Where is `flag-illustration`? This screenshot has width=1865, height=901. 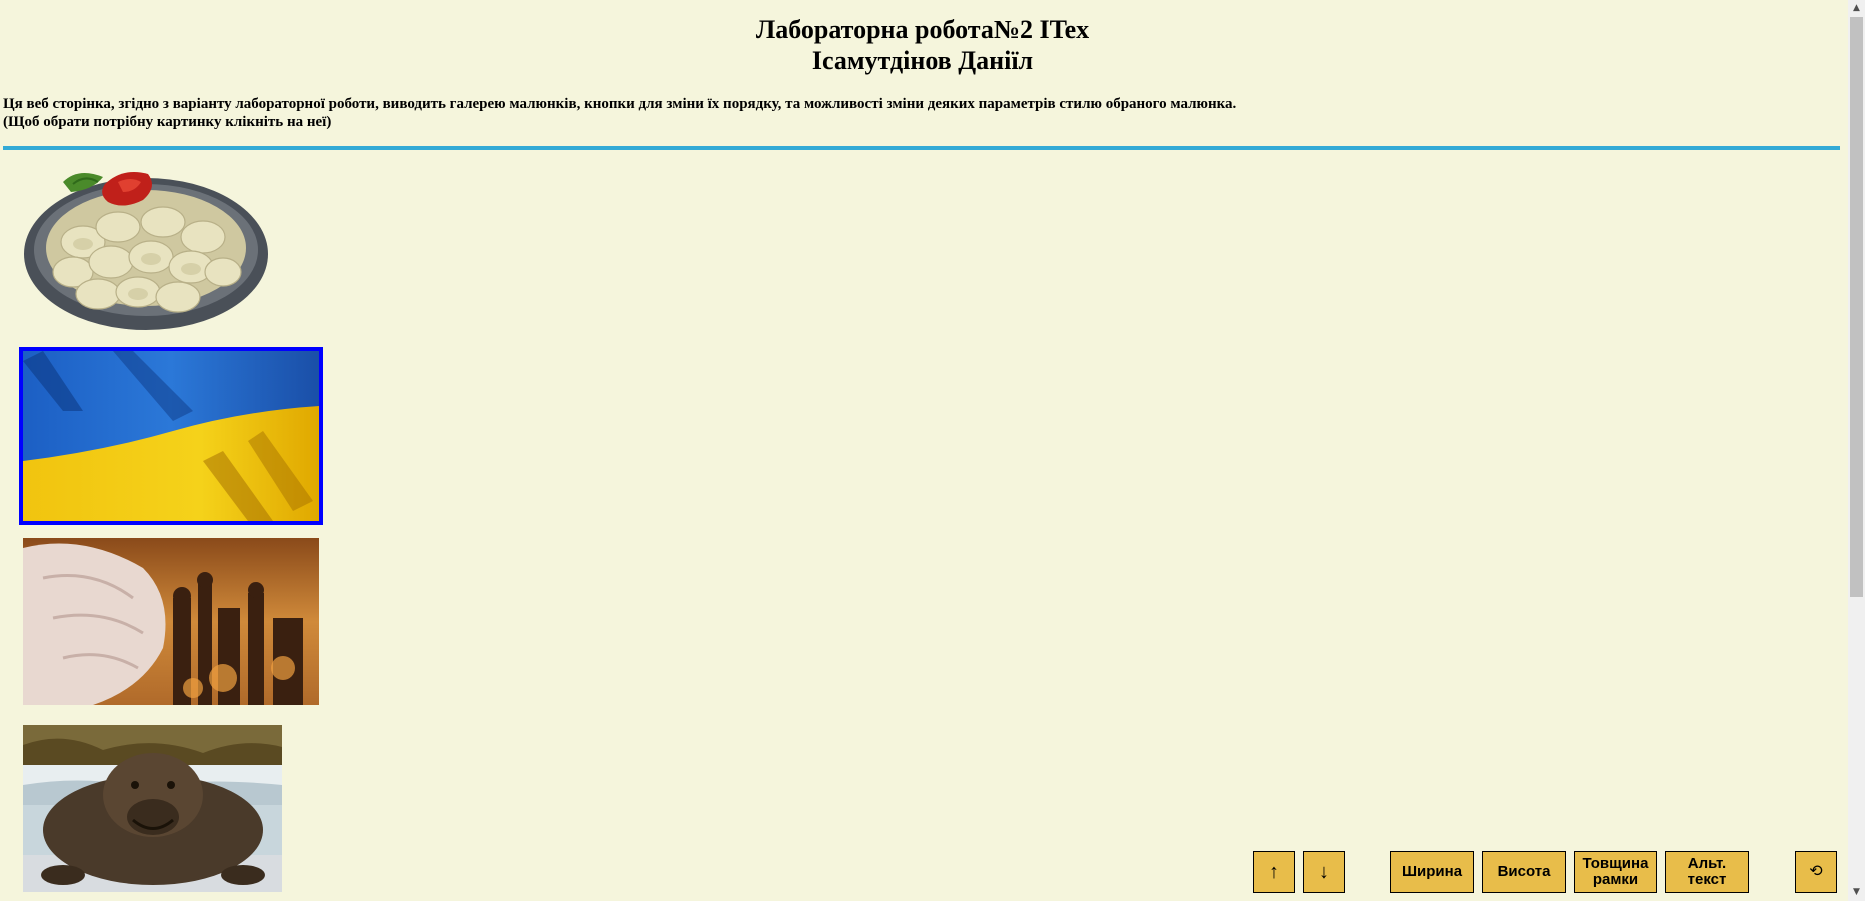
flag-illustration is located at coordinates (171, 436).